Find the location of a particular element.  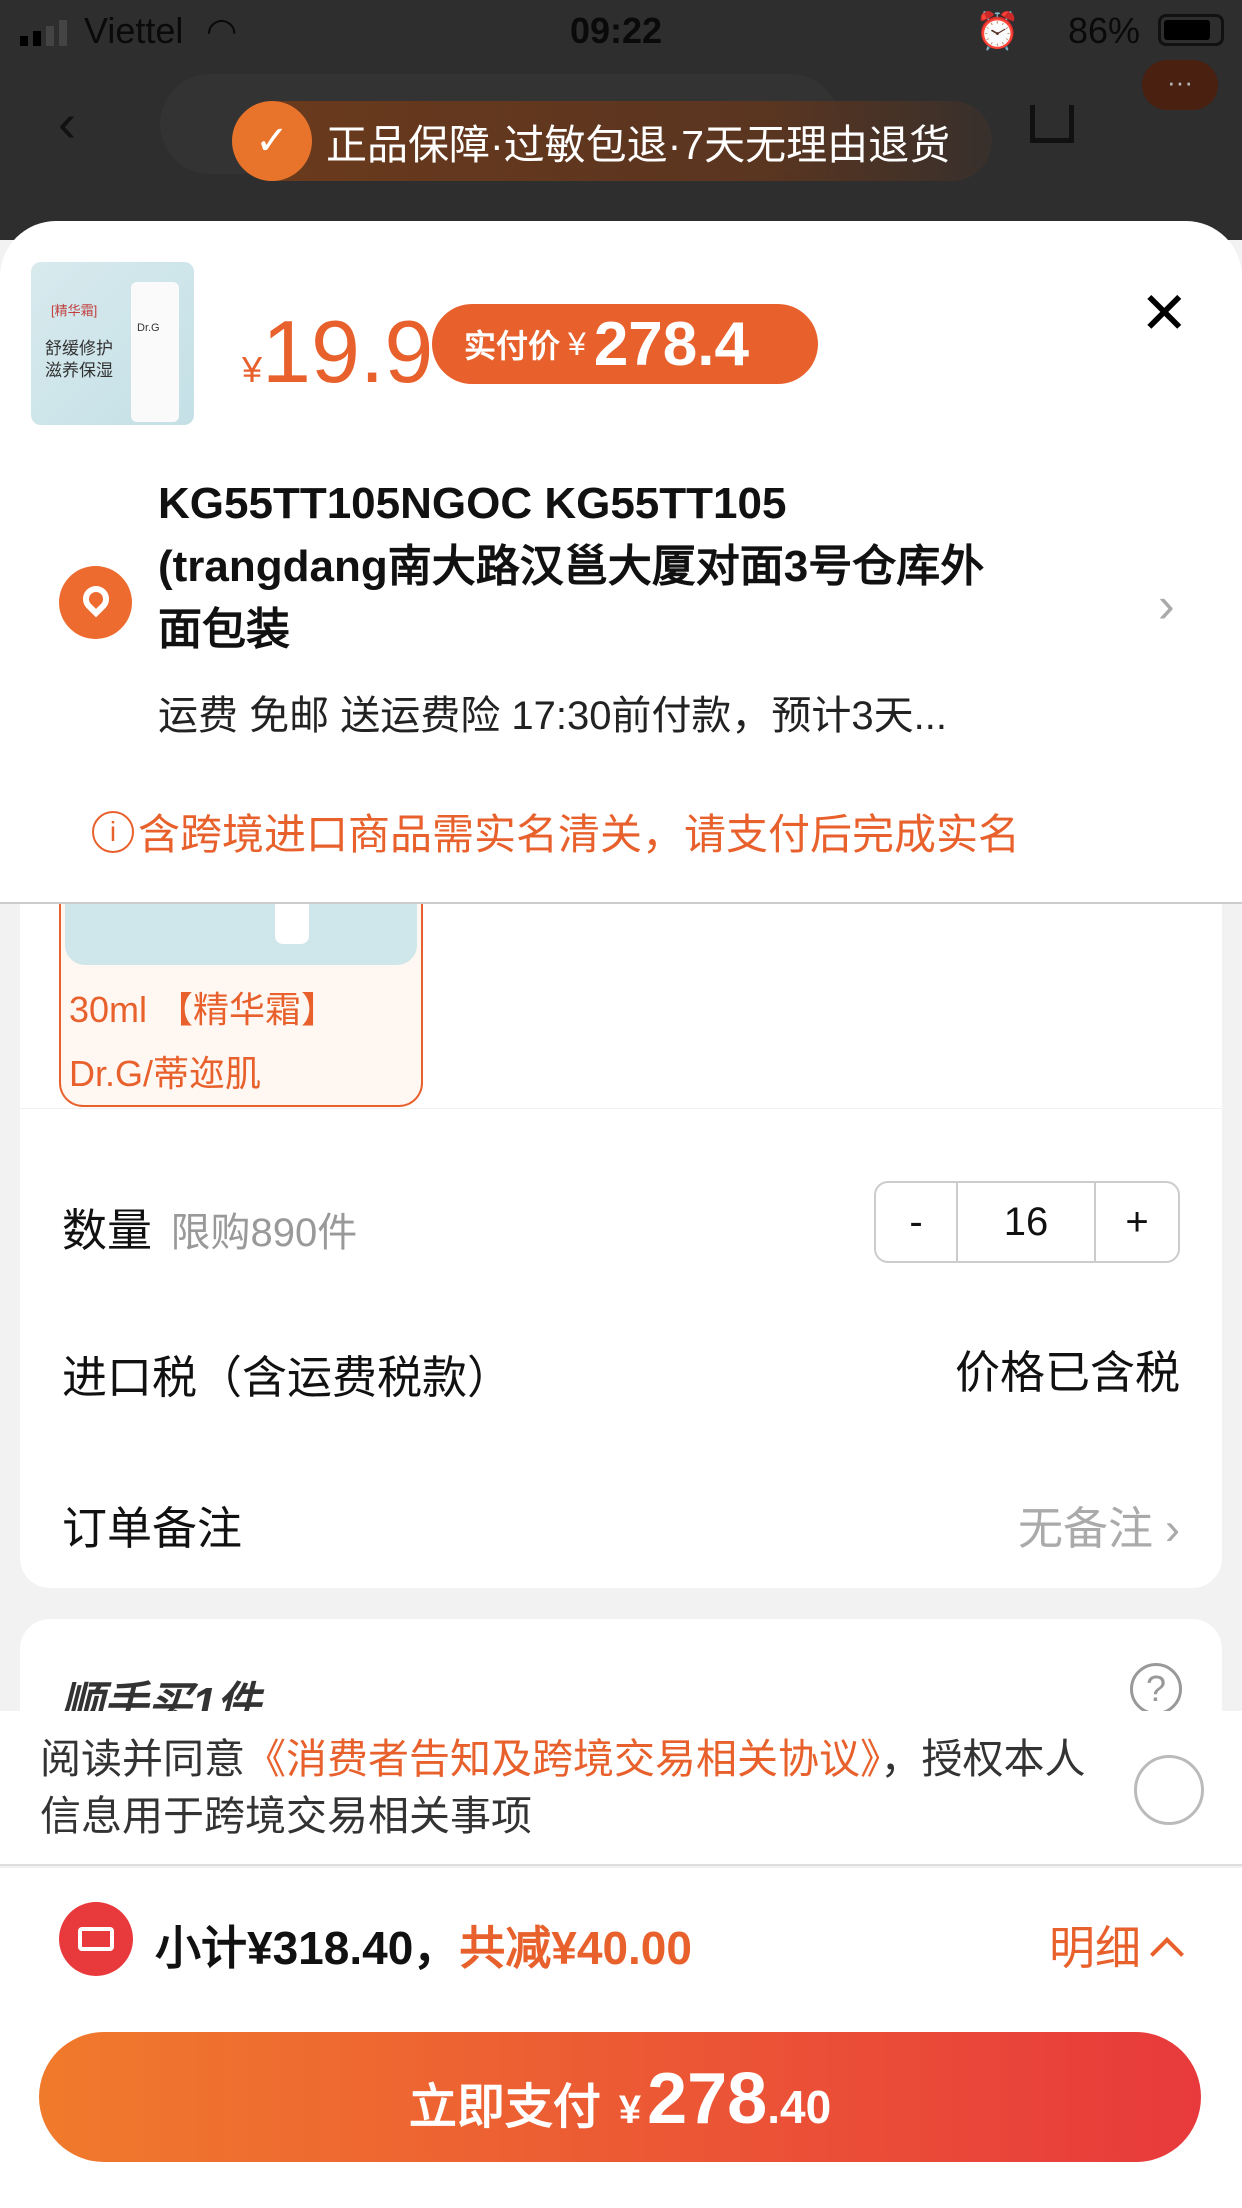

guarantee-banner: ✓ 正品保障·过敏包退·7天无理由退货 is located at coordinates (612, 141).